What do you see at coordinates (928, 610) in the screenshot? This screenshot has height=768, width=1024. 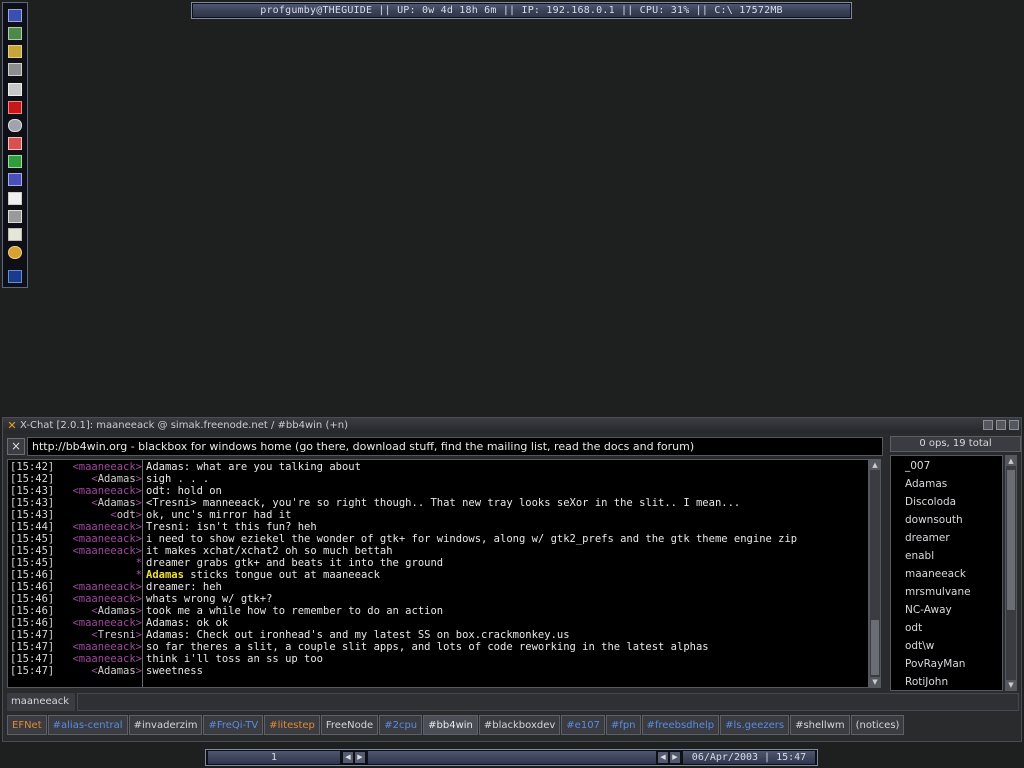 I see `user-list-item: NC-Away` at bounding box center [928, 610].